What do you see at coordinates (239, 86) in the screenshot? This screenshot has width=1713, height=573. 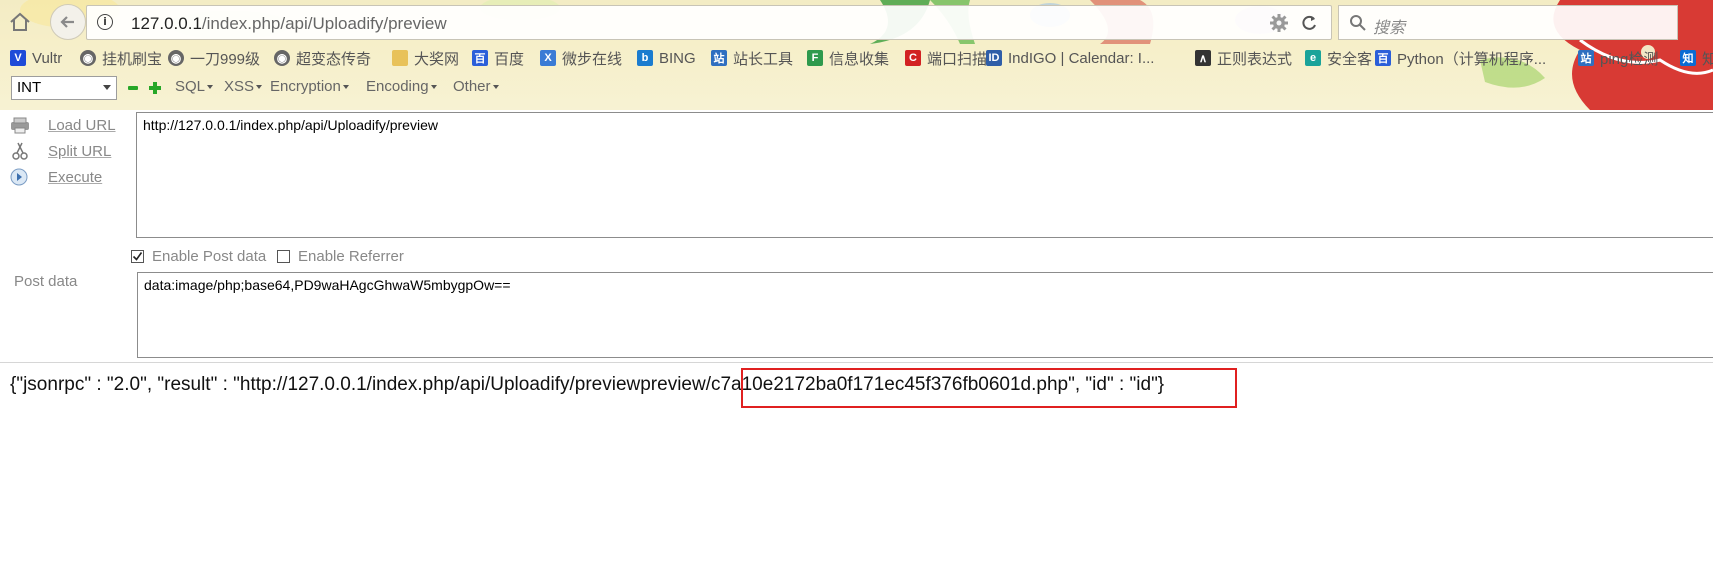 I see `menu-xss-label: XSS` at bounding box center [239, 86].